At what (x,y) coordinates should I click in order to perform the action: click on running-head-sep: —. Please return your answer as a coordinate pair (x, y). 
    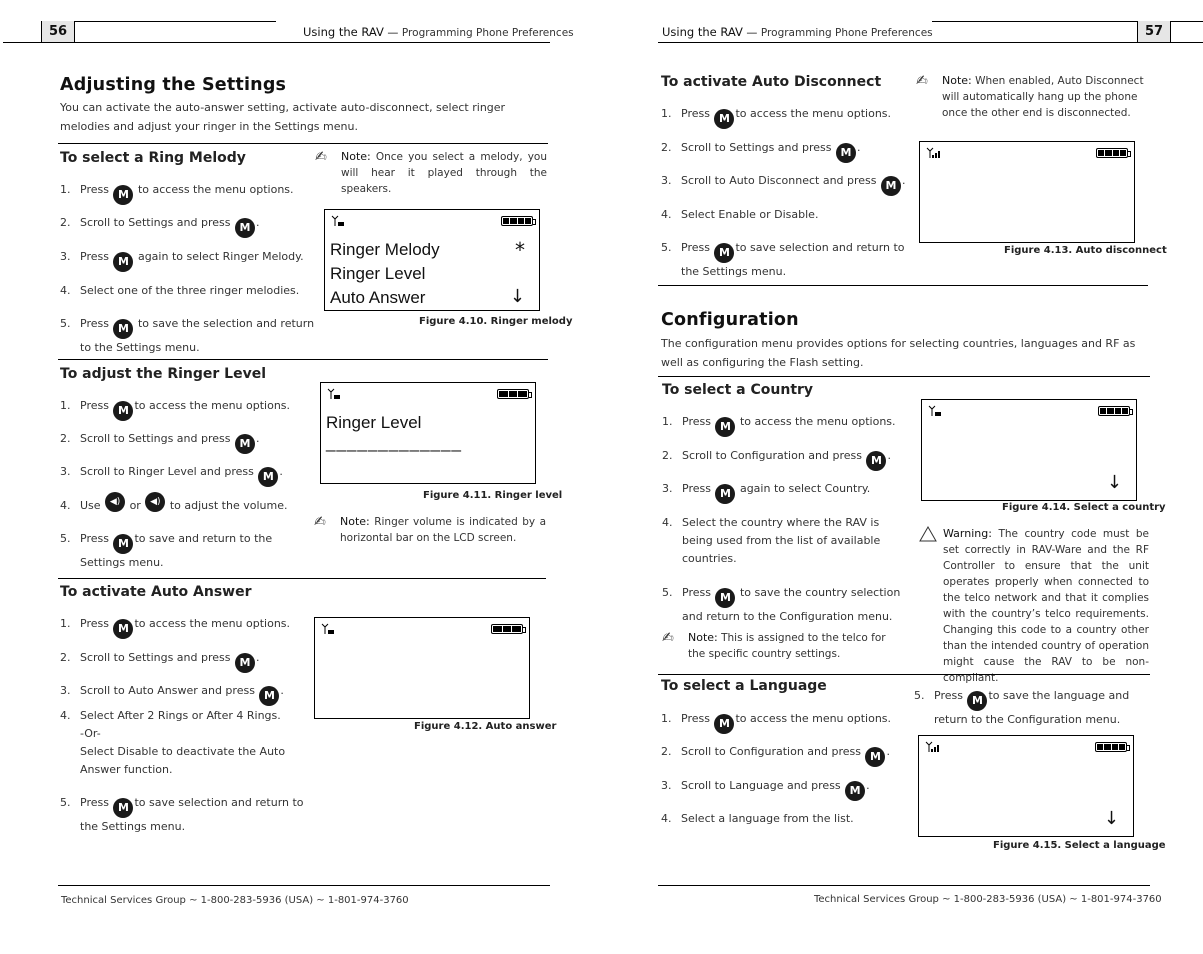
    Looking at the image, I should click on (392, 32).